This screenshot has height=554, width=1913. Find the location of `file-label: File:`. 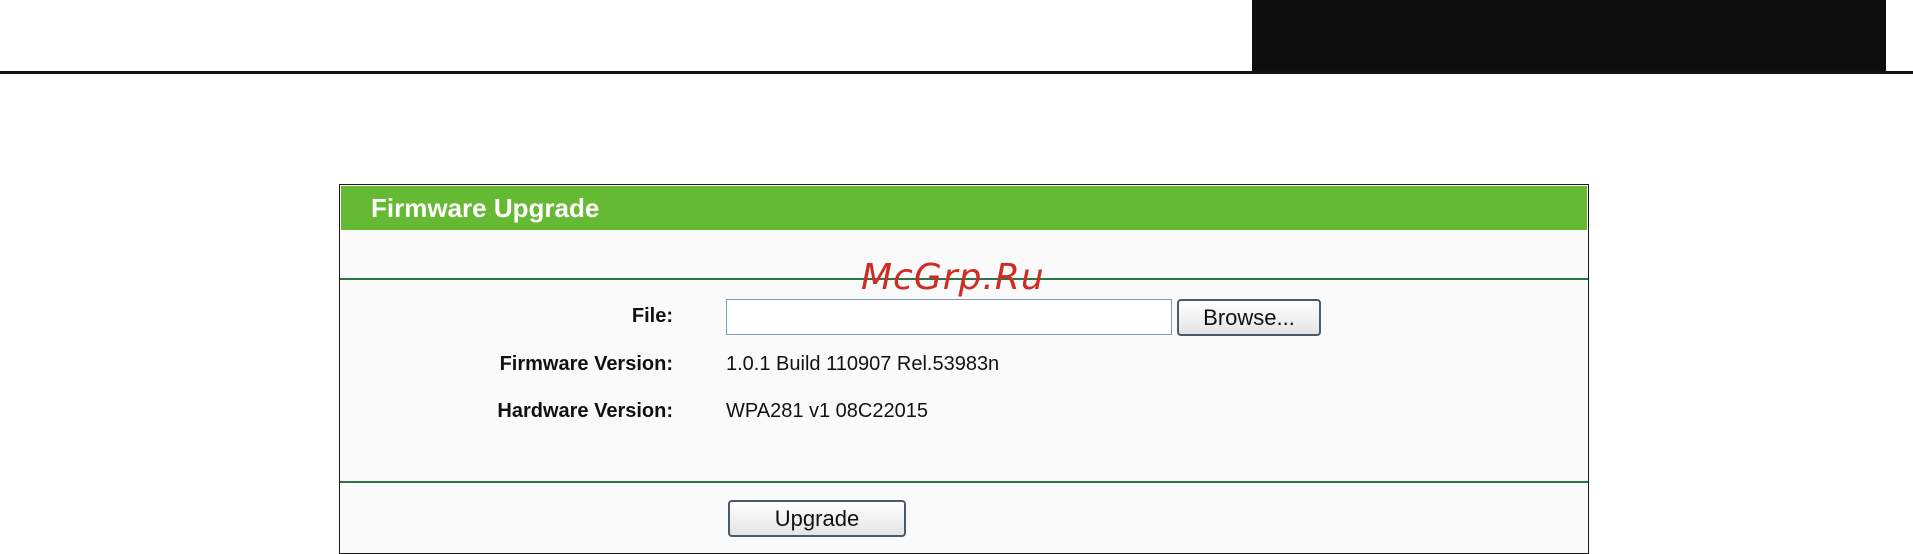

file-label: File: is located at coordinates (652, 316).